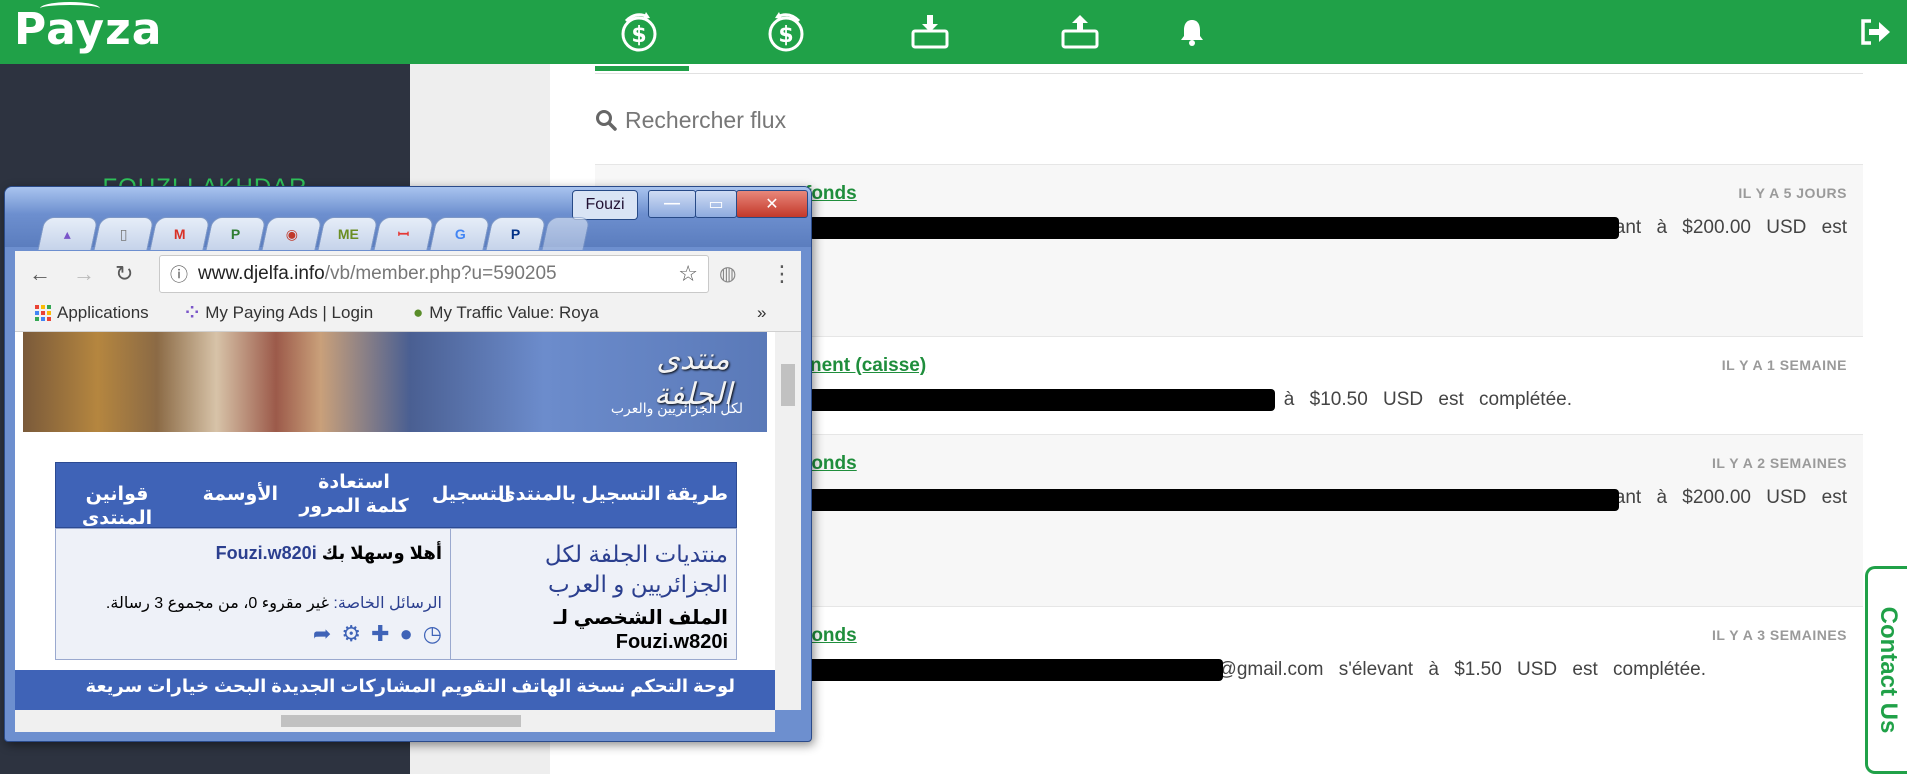 The image size is (1907, 775). I want to click on feed-item-time: IL Y A 3 SEMAINES, so click(1779, 635).